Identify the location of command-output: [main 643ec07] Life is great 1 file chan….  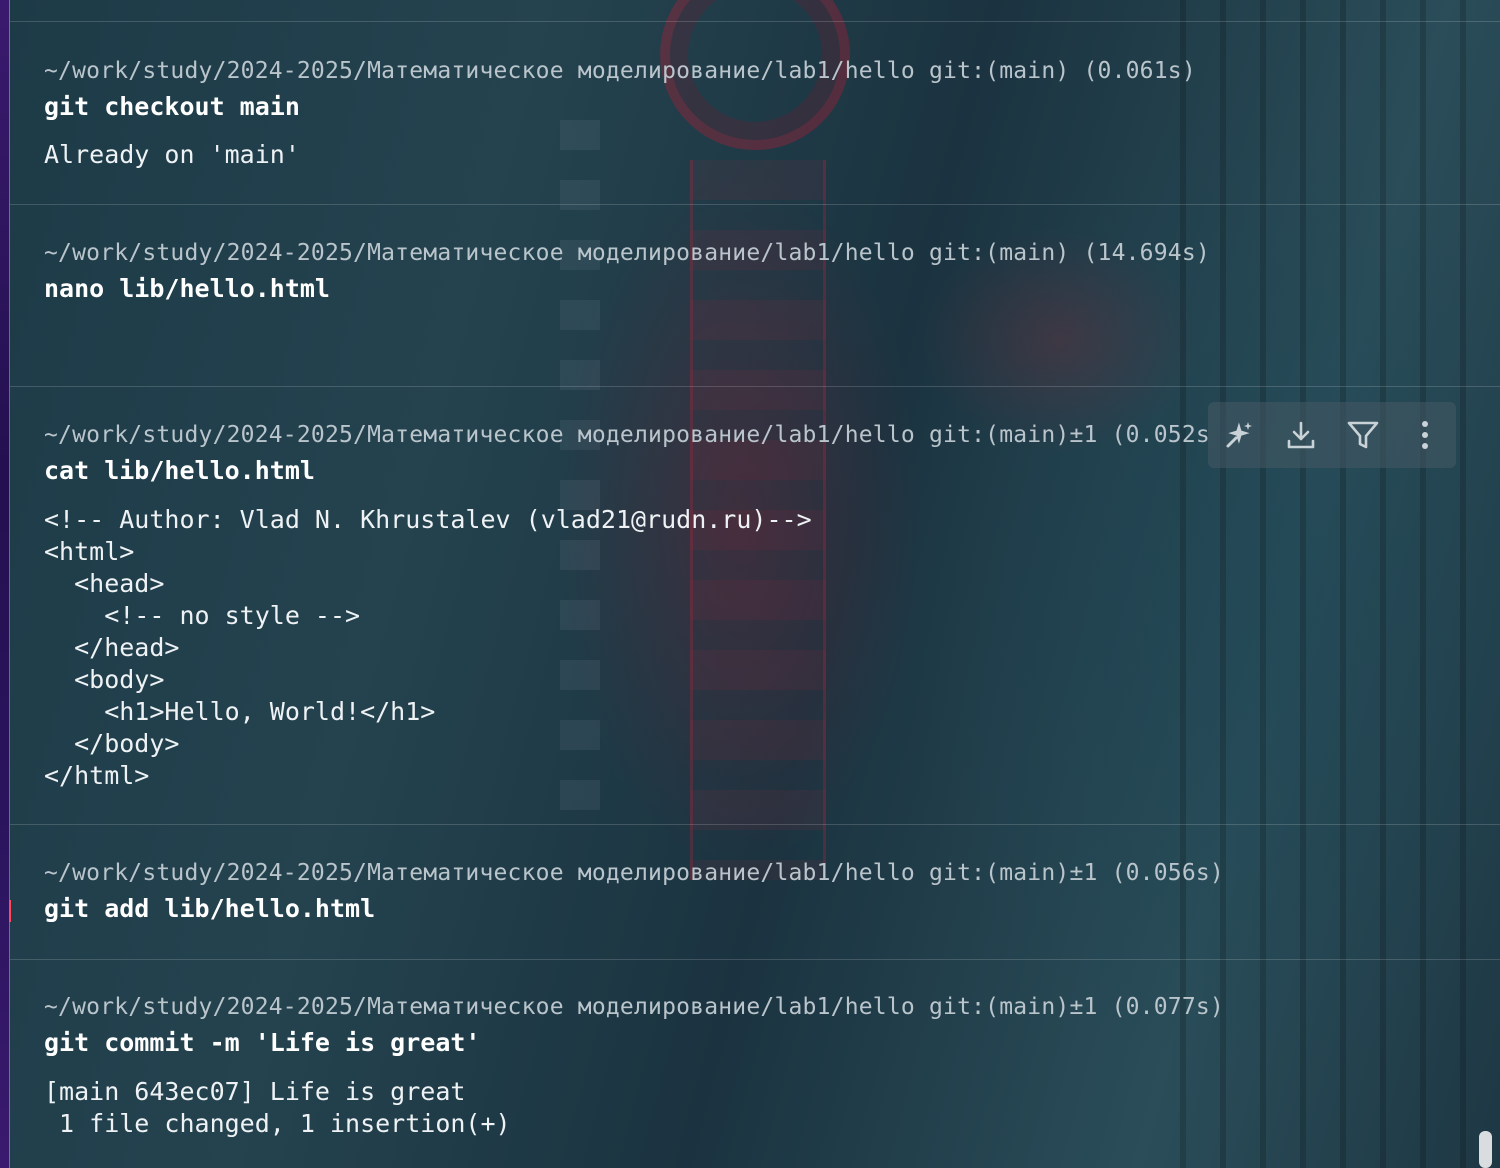
(277, 1107).